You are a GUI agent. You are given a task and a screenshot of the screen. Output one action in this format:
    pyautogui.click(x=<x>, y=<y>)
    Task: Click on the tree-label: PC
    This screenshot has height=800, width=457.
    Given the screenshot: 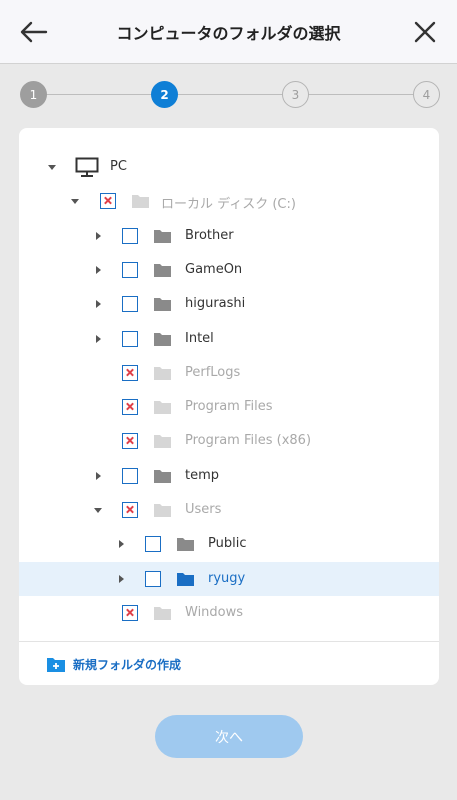 What is the action you would take?
    pyautogui.click(x=118, y=166)
    